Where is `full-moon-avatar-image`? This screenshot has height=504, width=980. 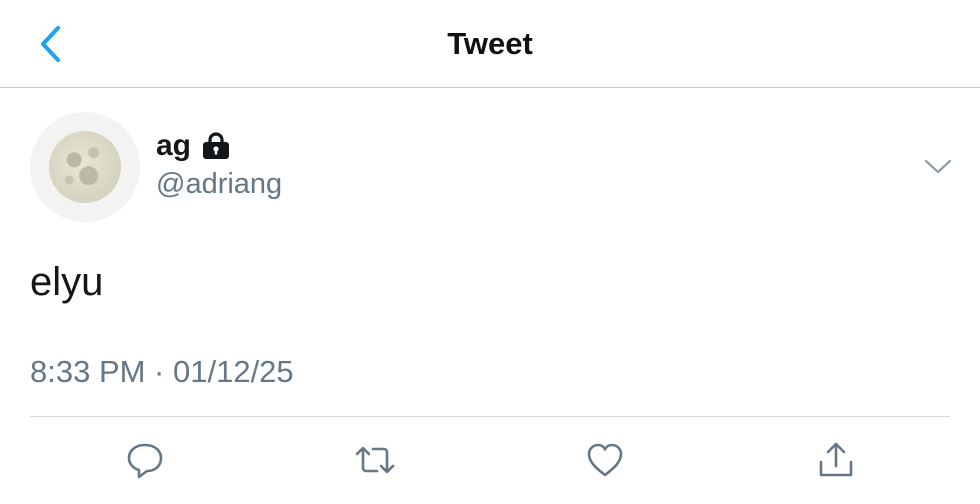 full-moon-avatar-image is located at coordinates (85, 167).